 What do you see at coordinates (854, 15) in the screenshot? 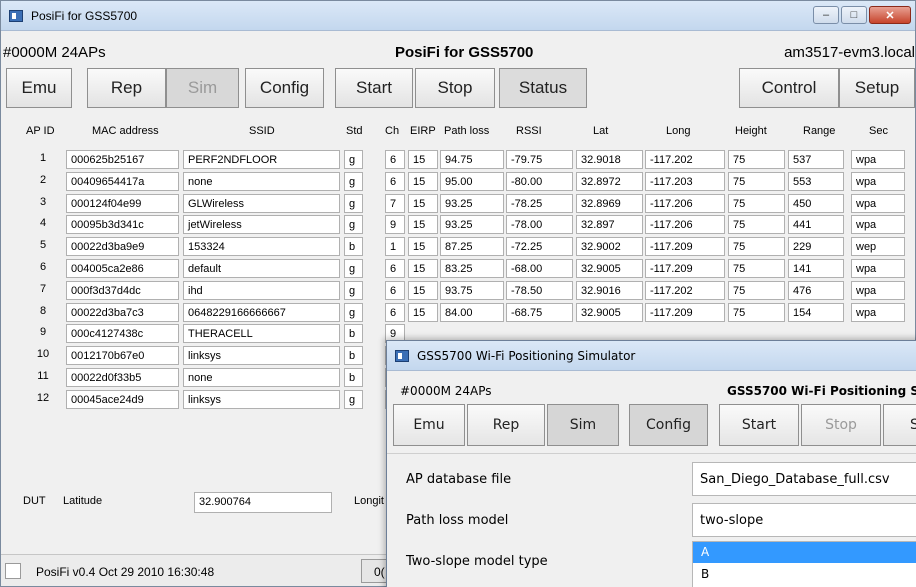
I see `maximize-button: □` at bounding box center [854, 15].